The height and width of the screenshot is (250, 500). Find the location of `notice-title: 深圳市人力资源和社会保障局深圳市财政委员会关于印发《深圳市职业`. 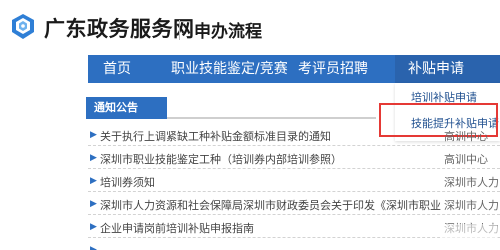

notice-title: 深圳市人力资源和社会保障局深圳市财政委员会关于印发《深圳市职业 is located at coordinates (270, 205).